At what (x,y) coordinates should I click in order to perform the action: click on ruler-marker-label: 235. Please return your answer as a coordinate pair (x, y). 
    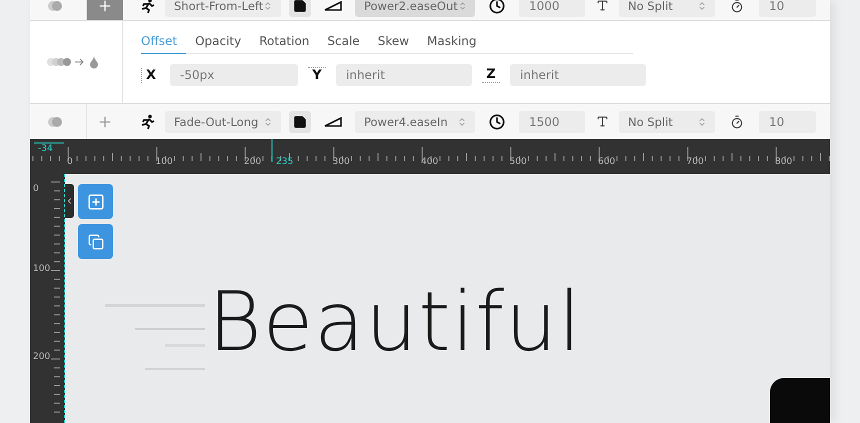
    Looking at the image, I should click on (285, 162).